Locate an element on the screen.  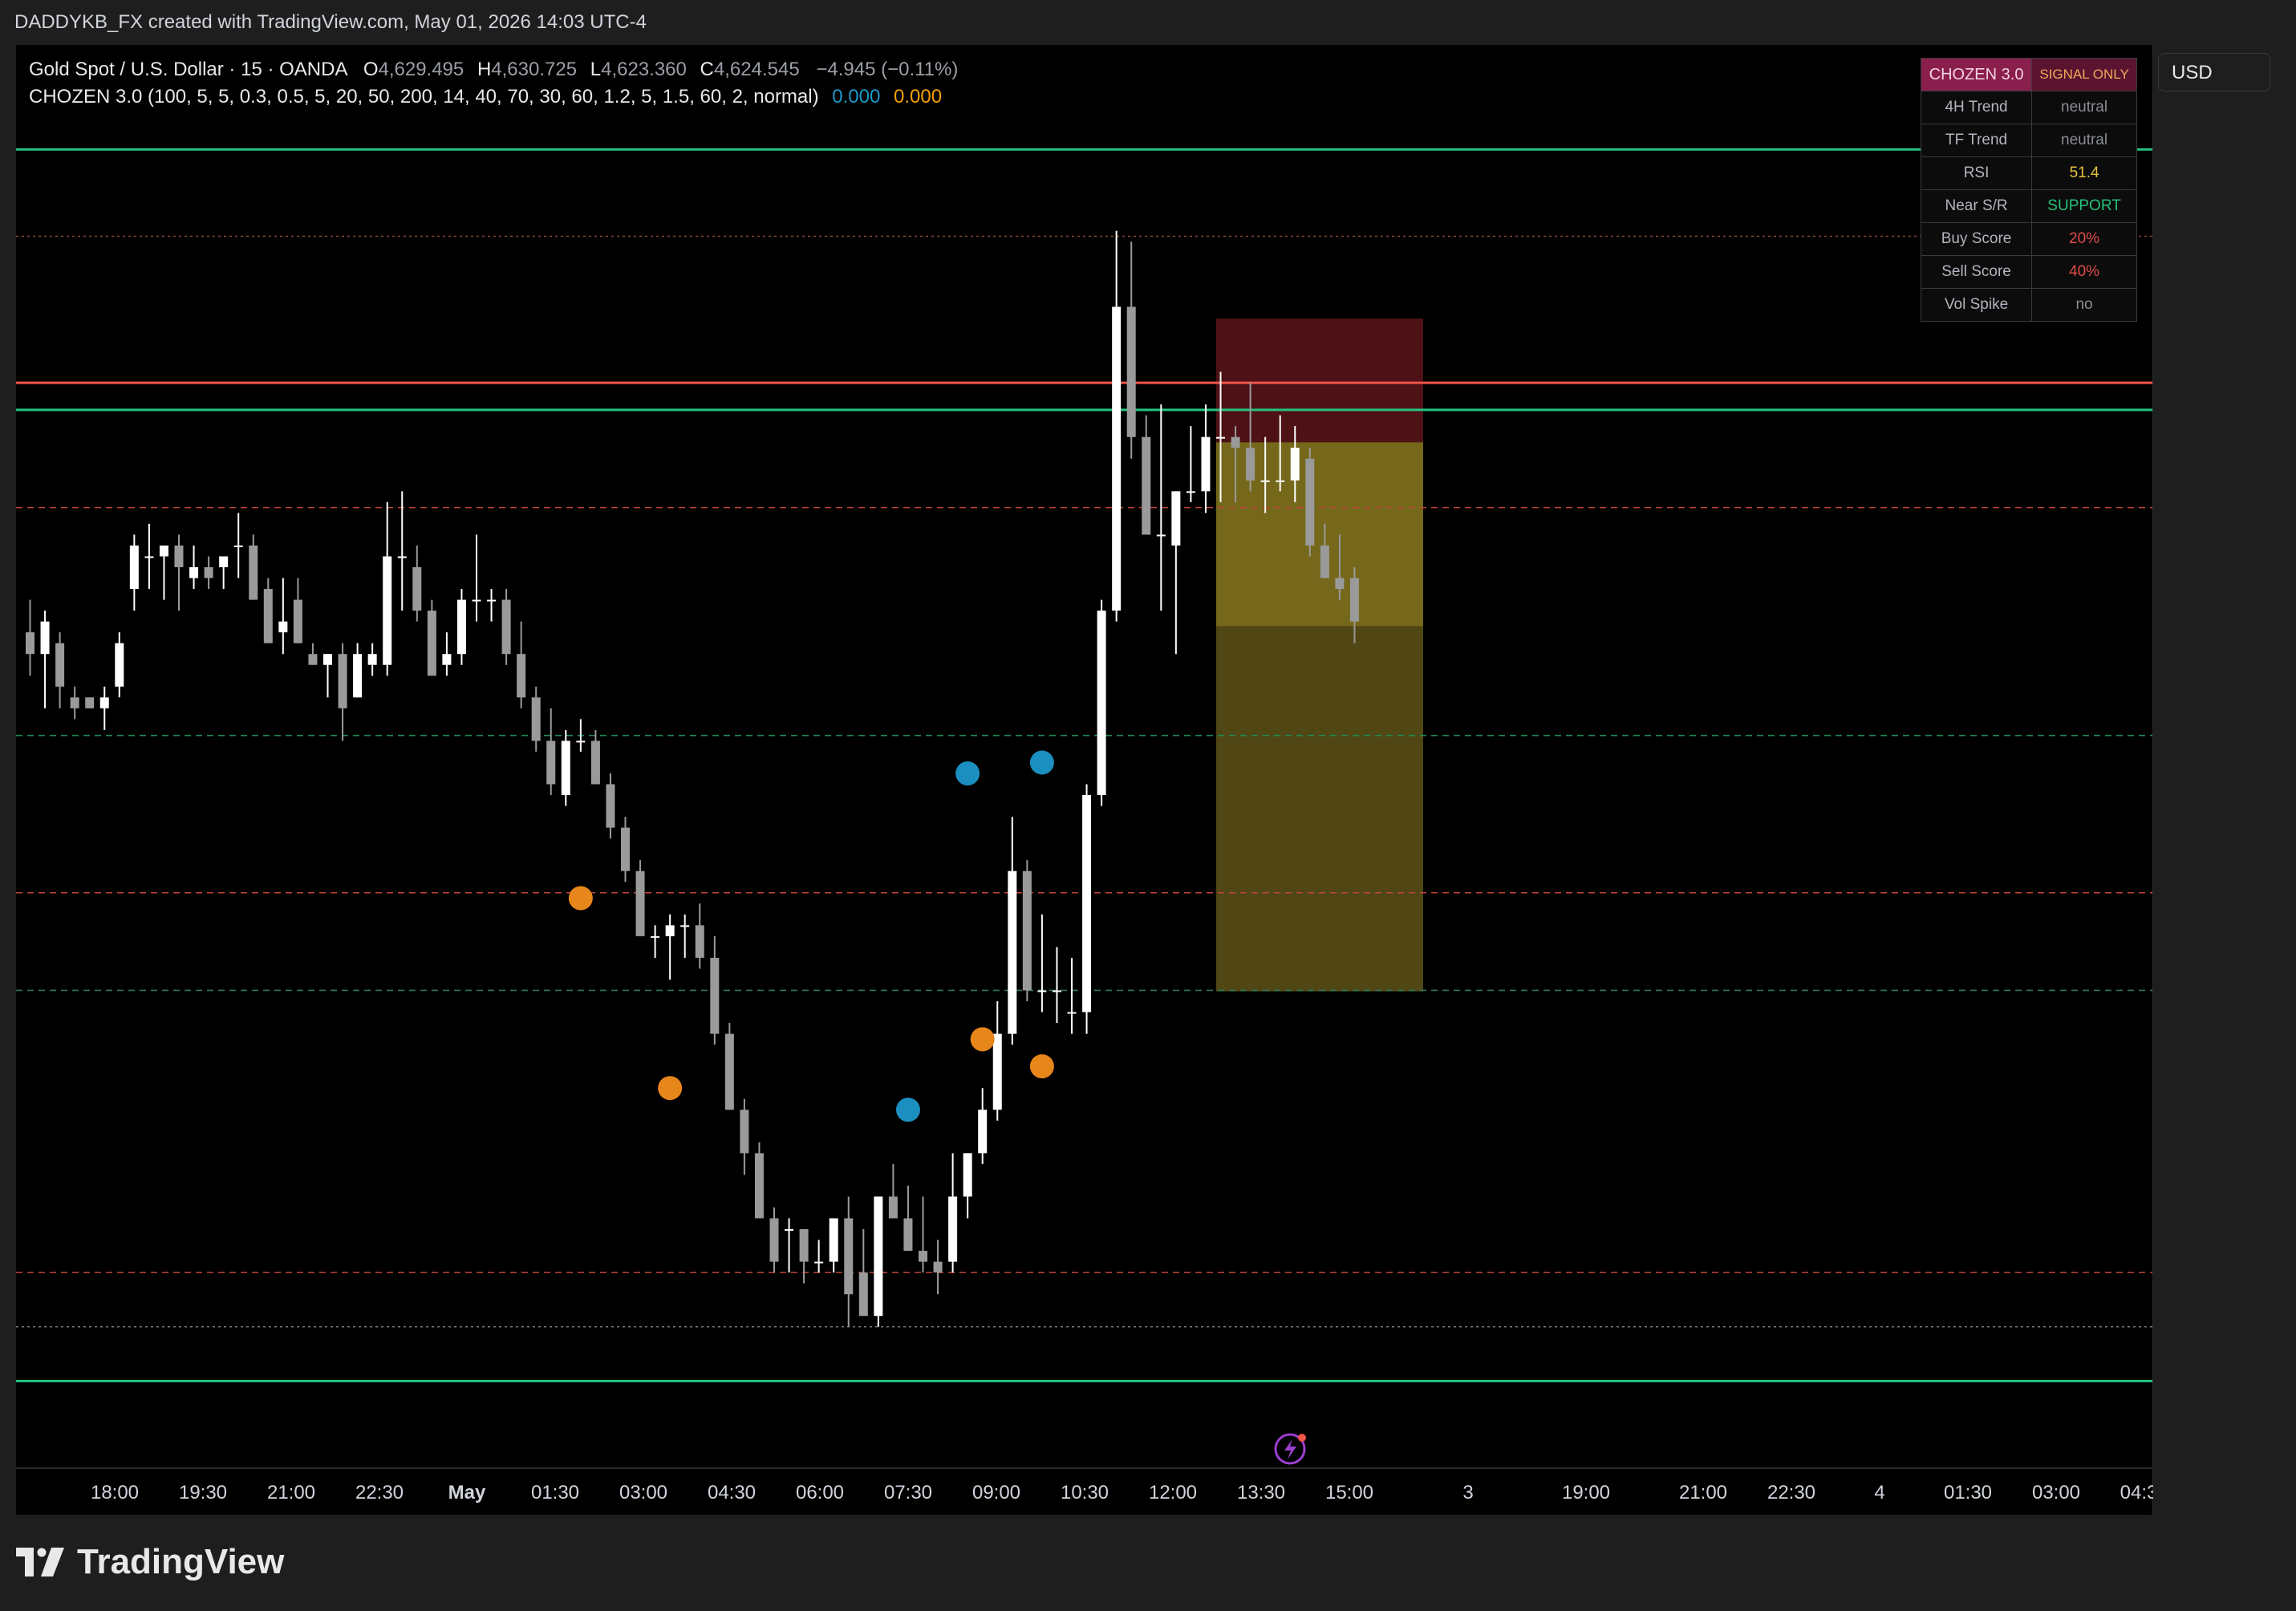
signal-row-label: RSI is located at coordinates (1976, 173).